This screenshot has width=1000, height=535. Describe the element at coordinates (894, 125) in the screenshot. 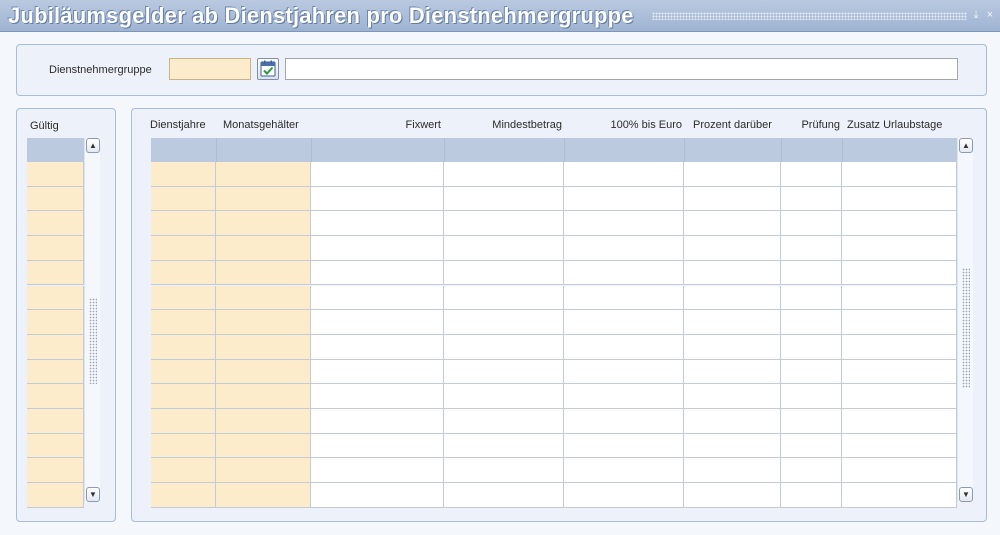

I see `column-header-urlaubstage: Zusatz Urlaubstage` at that location.